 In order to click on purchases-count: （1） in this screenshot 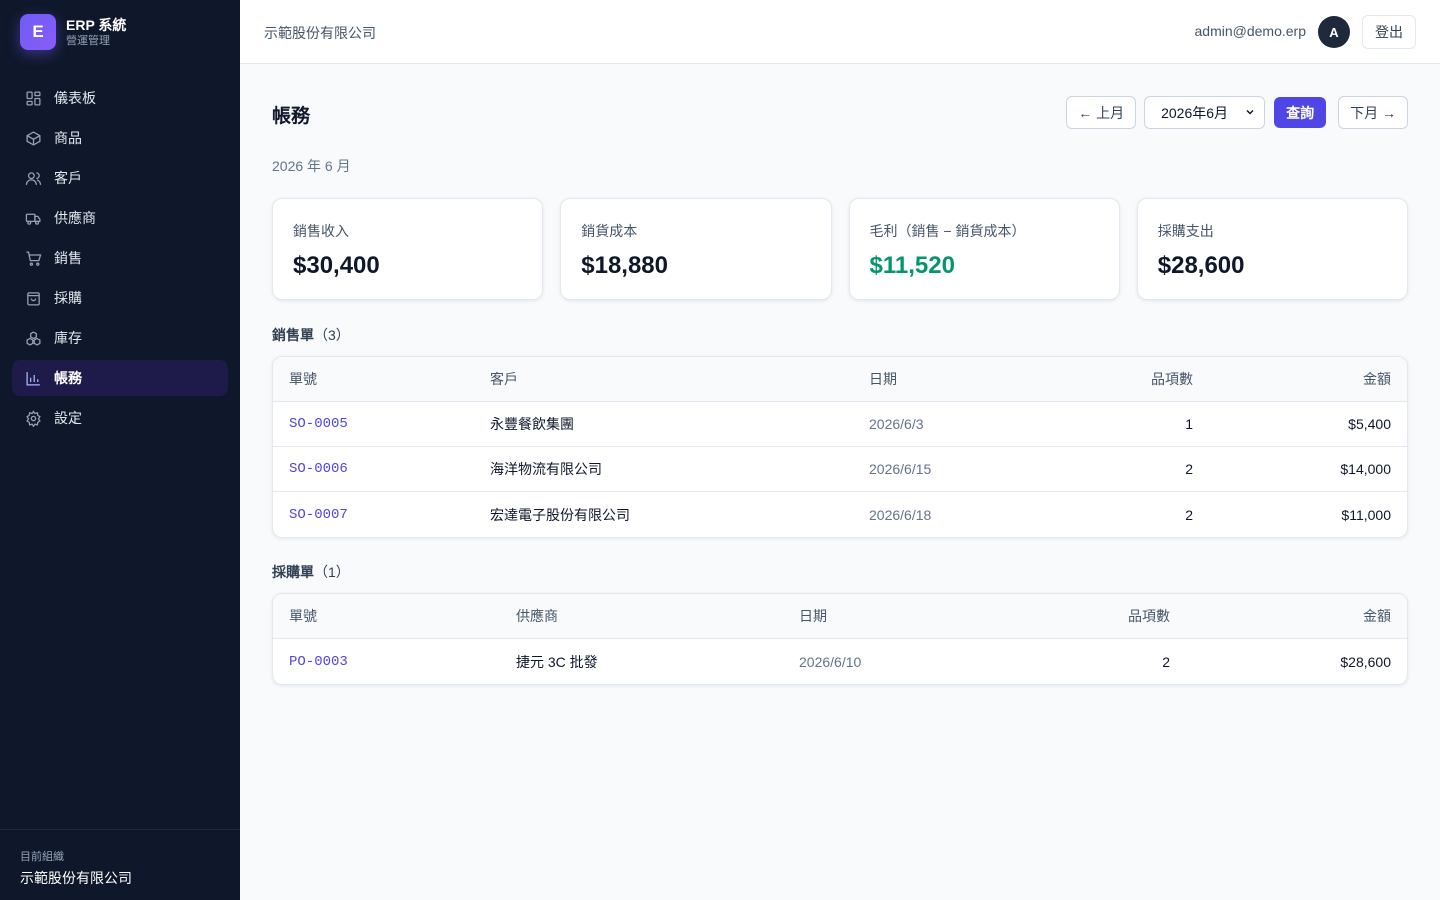, I will do `click(332, 572)`.